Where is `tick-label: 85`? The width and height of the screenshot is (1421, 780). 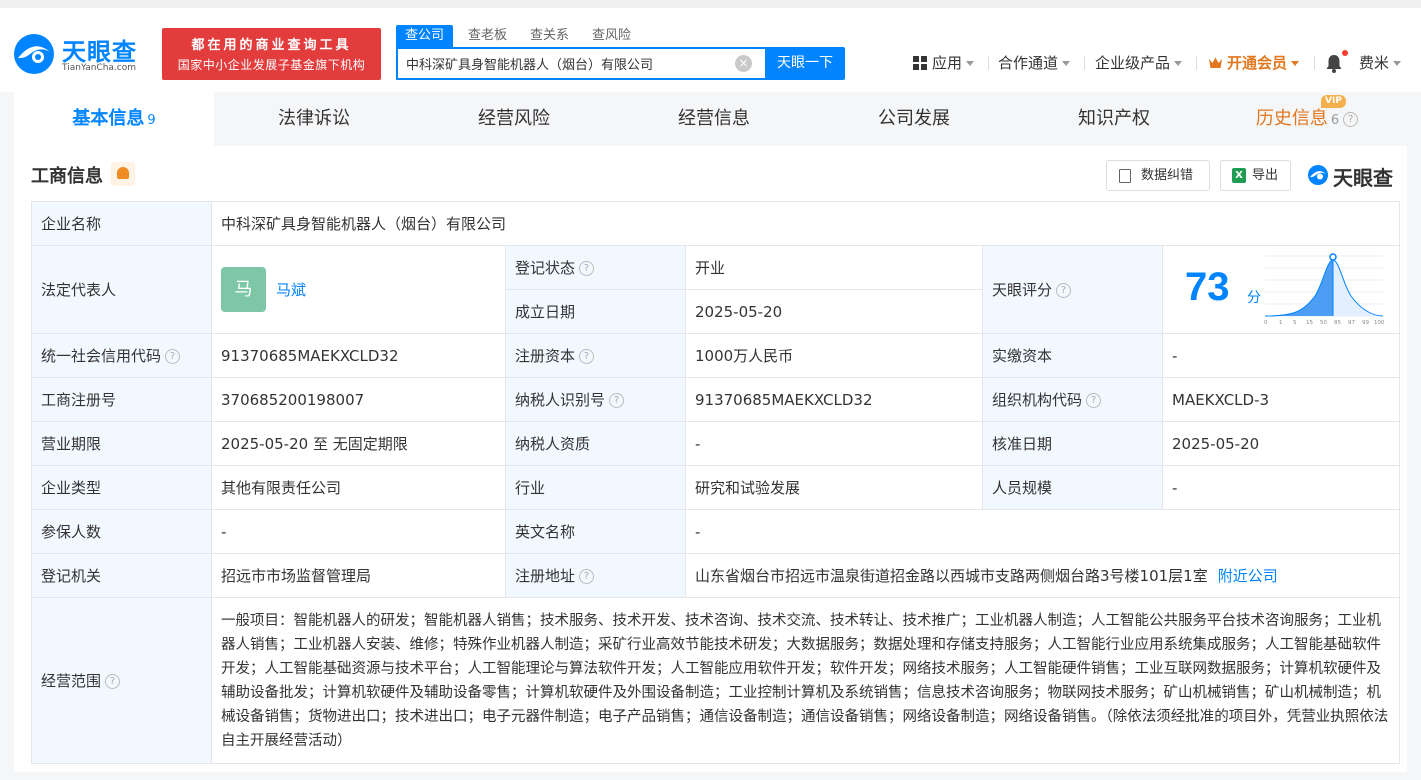
tick-label: 85 is located at coordinates (1337, 323).